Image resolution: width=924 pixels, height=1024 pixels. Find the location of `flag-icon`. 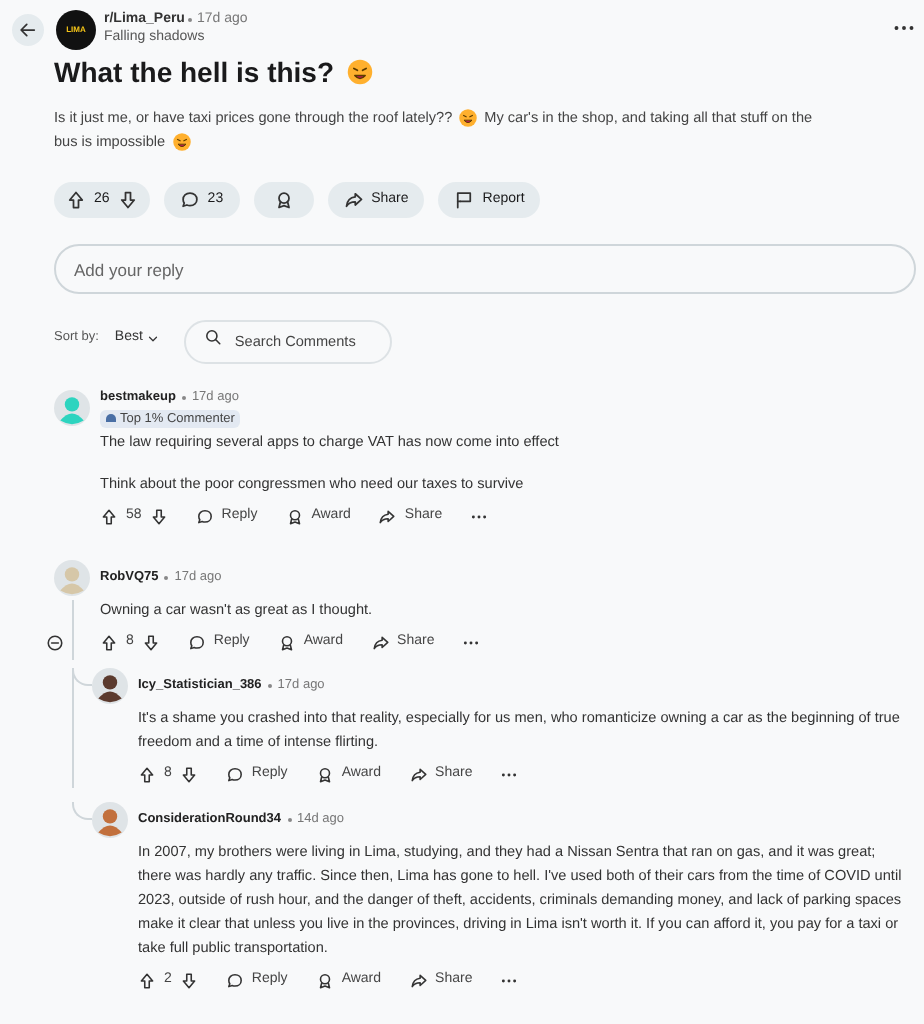

flag-icon is located at coordinates (464, 200).